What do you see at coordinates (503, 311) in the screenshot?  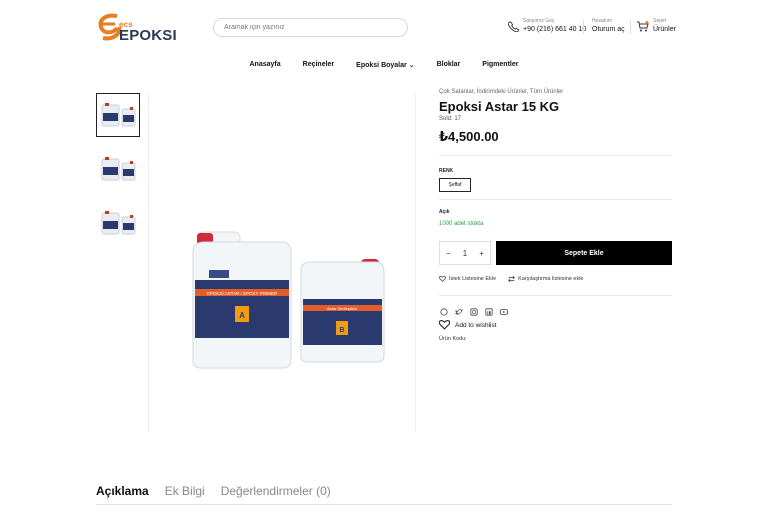 I see `youtube-icon` at bounding box center [503, 311].